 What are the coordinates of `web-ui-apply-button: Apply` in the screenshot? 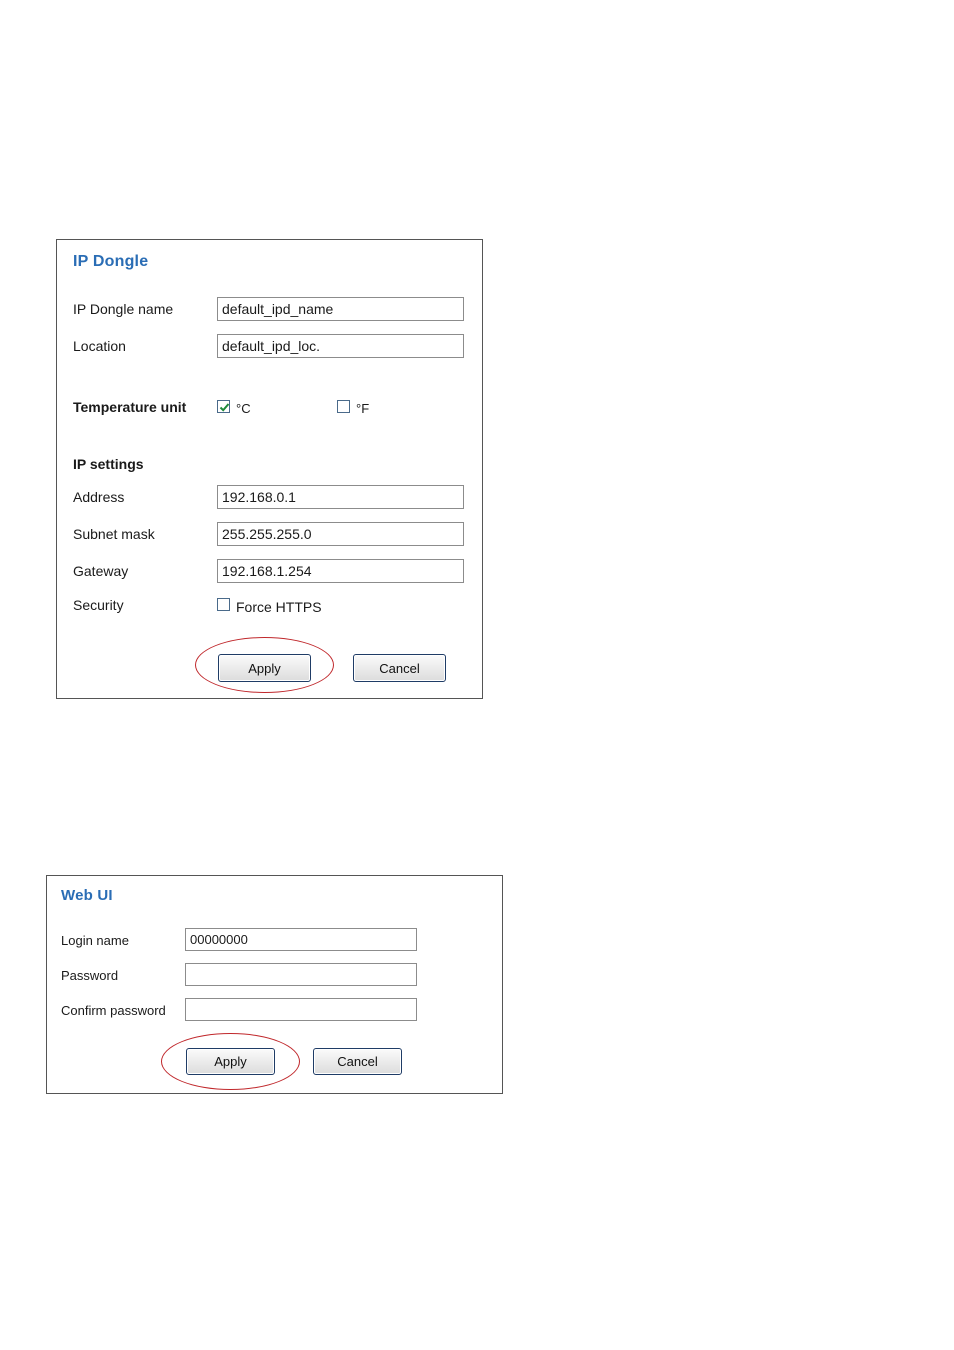 It's located at (230, 1061).